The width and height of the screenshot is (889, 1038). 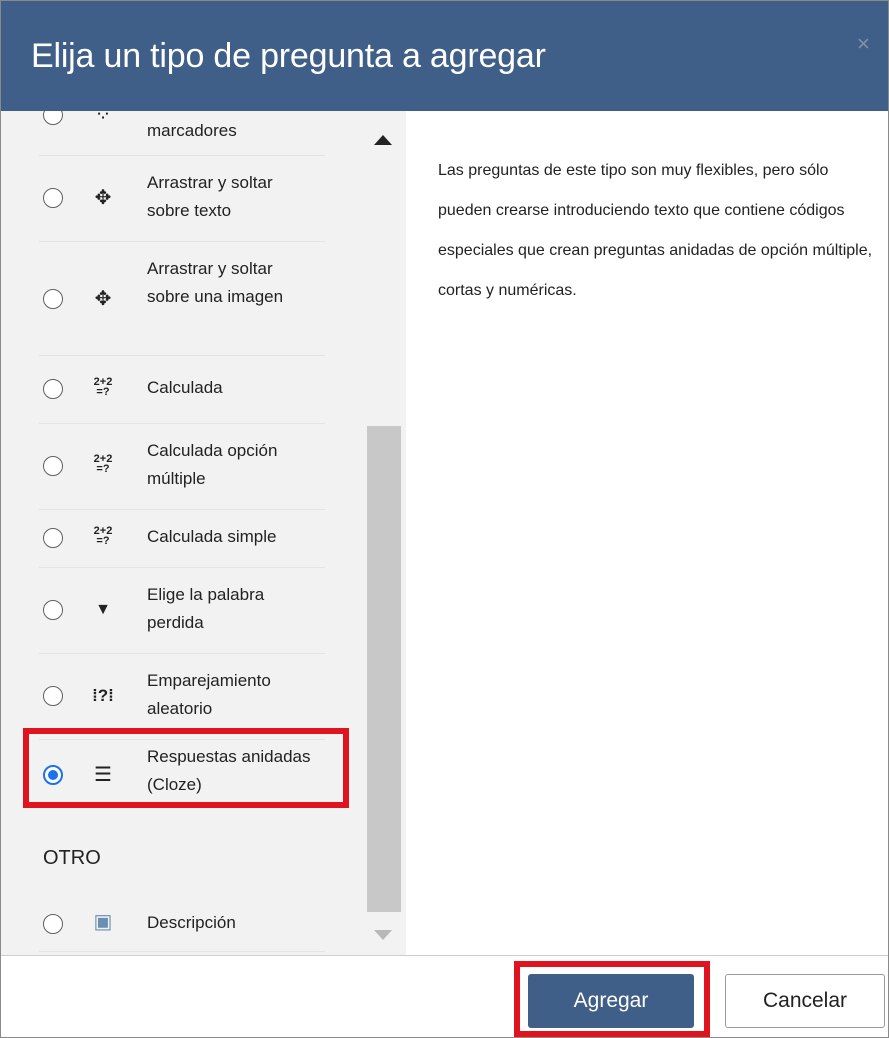 What do you see at coordinates (103, 695) in the screenshot?
I see `random-matching-icon: ⁞?⁞` at bounding box center [103, 695].